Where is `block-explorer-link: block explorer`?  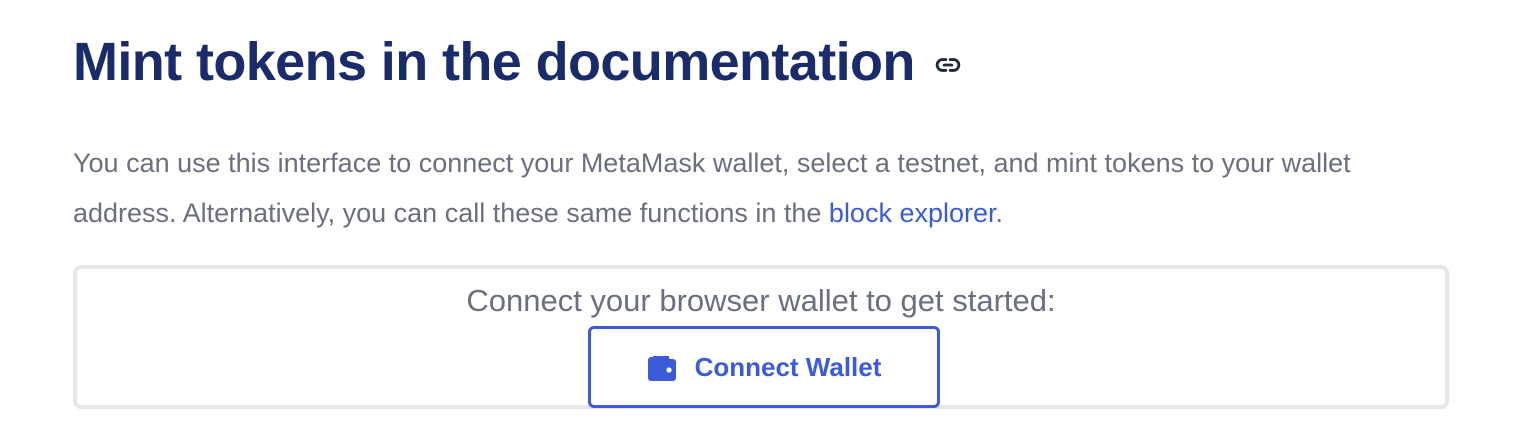
block-explorer-link: block explorer is located at coordinates (912, 213).